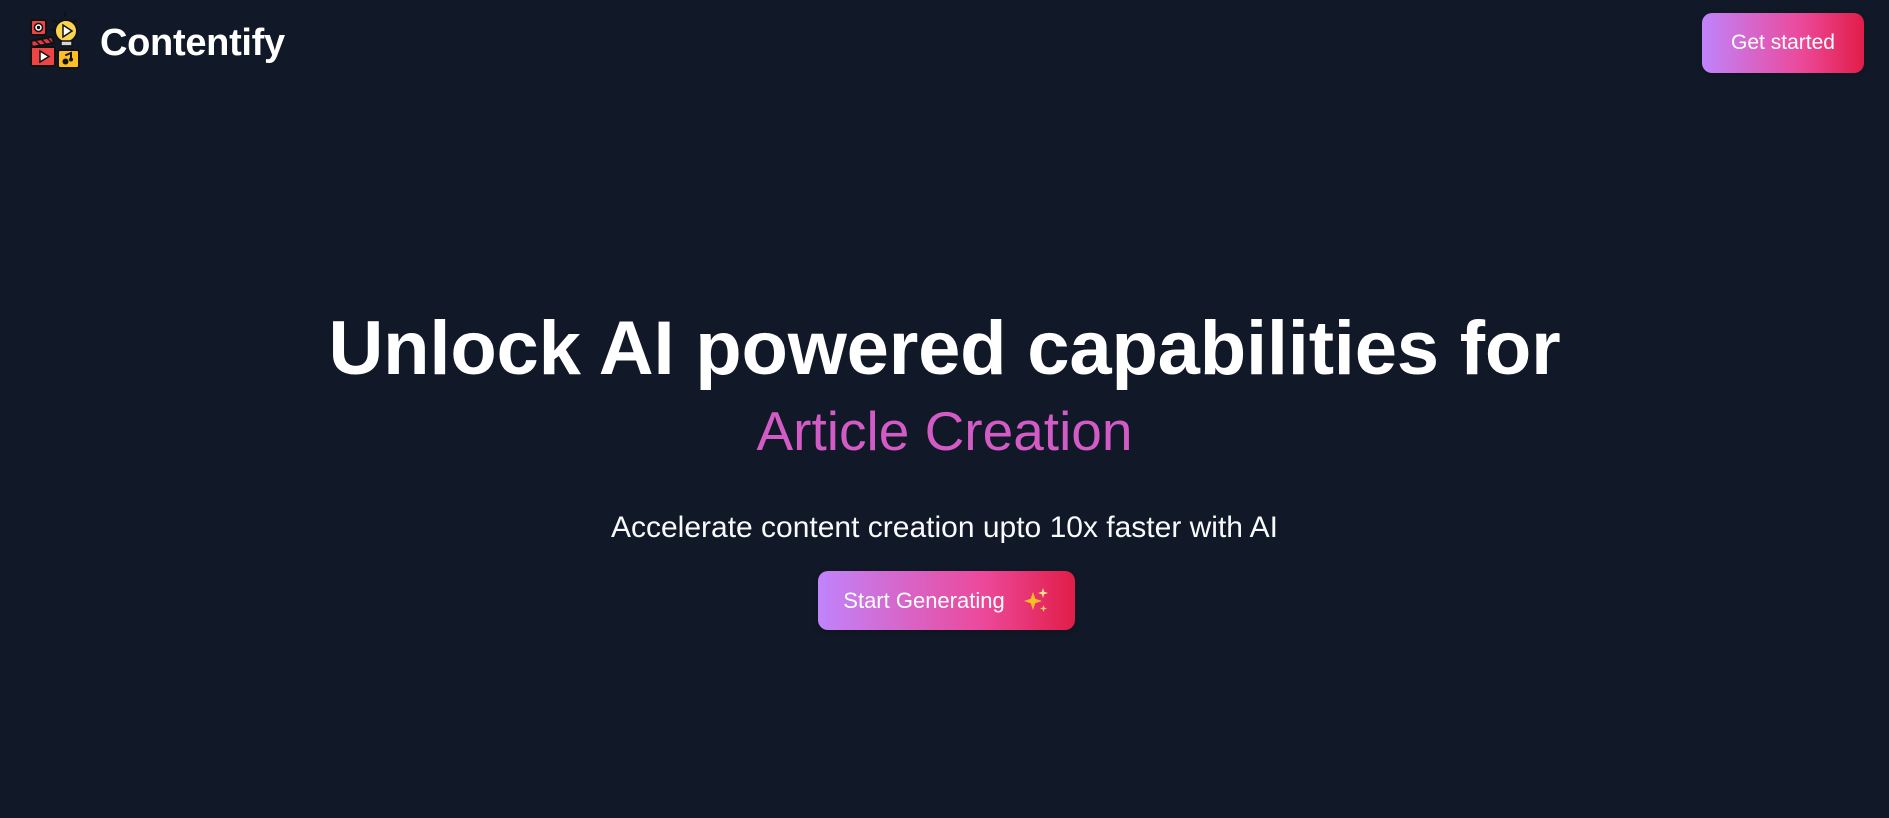 The image size is (1889, 818). What do you see at coordinates (944, 348) in the screenshot?
I see `hero-title: Unlock AI powered capabilities for` at bounding box center [944, 348].